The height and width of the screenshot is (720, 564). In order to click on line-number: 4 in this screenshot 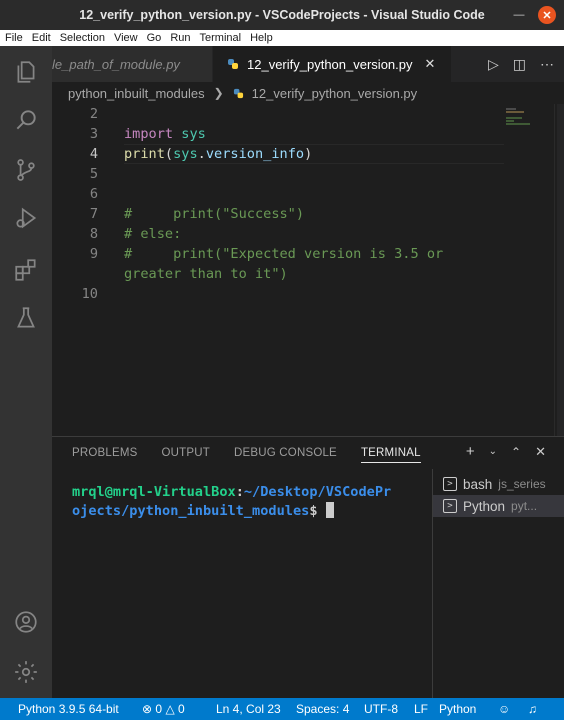, I will do `click(93, 154)`.